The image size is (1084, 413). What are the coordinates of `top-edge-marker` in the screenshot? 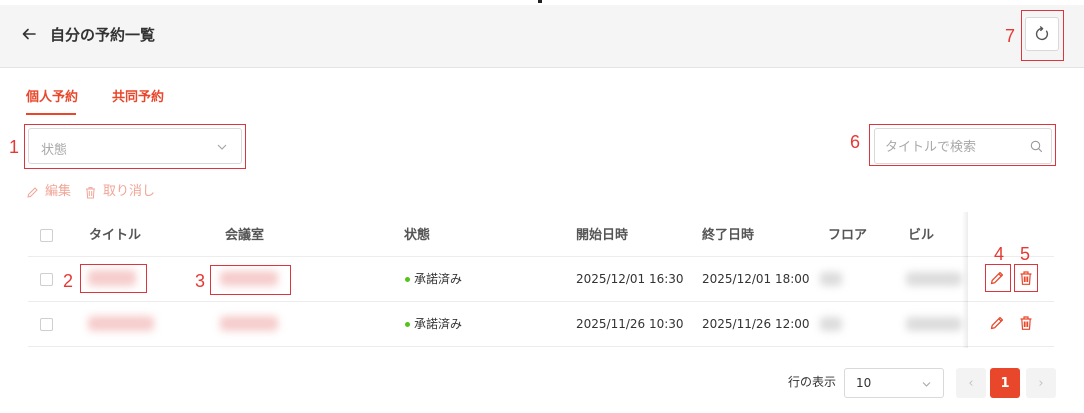 It's located at (540, 1).